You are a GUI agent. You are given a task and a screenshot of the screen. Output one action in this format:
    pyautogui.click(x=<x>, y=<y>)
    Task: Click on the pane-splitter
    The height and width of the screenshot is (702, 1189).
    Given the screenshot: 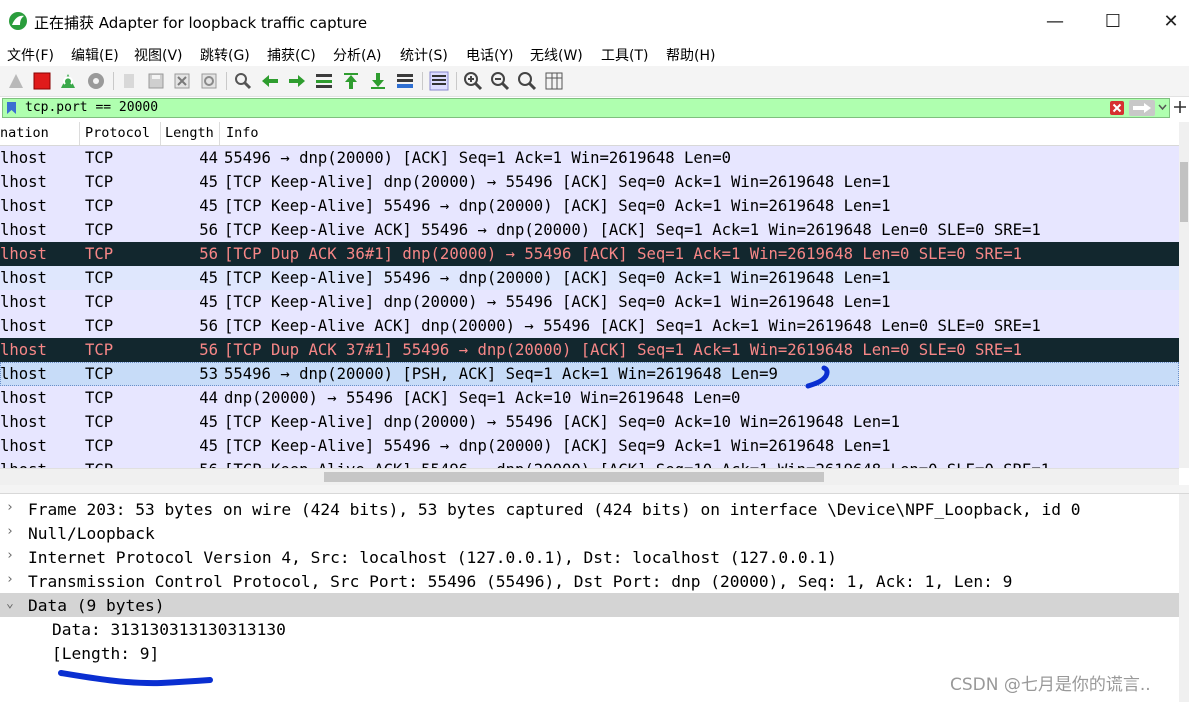 What is the action you would take?
    pyautogui.click(x=594, y=489)
    